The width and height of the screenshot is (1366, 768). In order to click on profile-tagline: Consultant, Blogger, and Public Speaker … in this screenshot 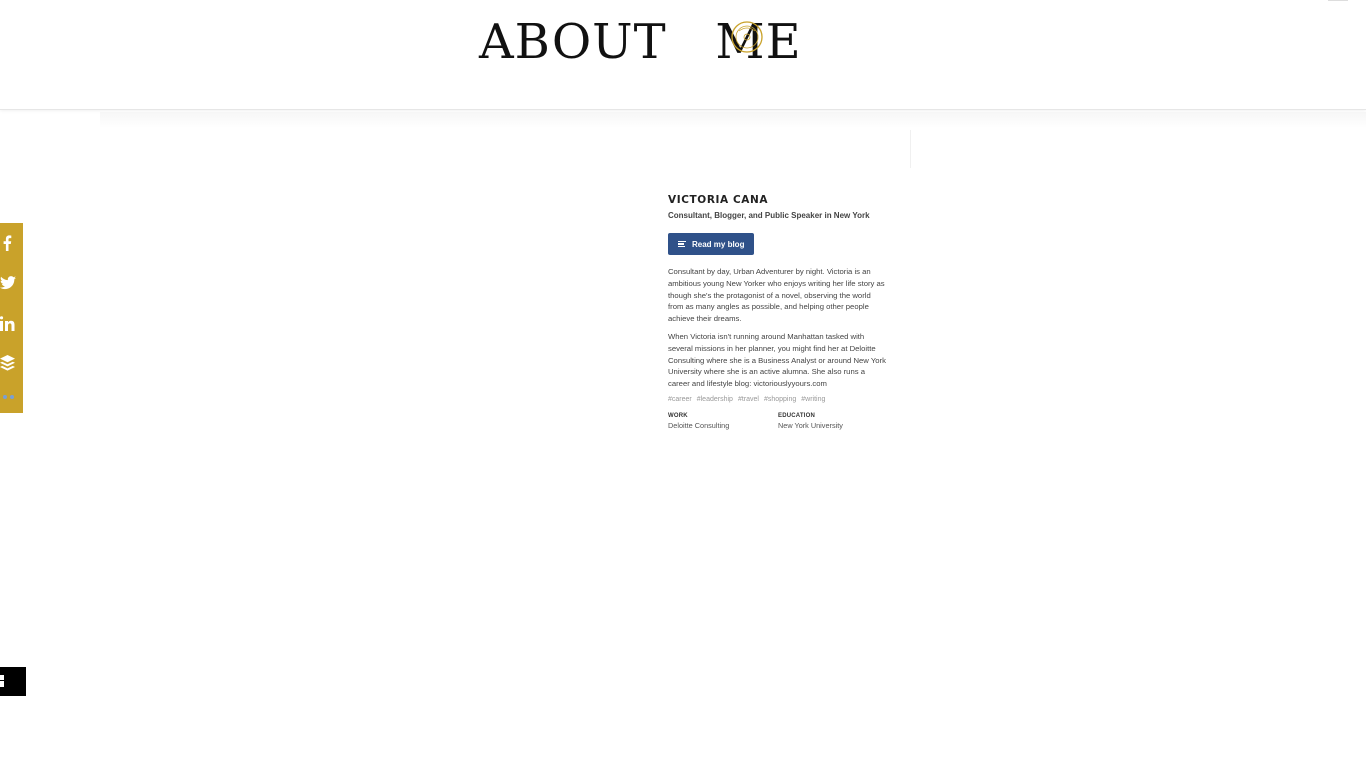, I will do `click(769, 215)`.